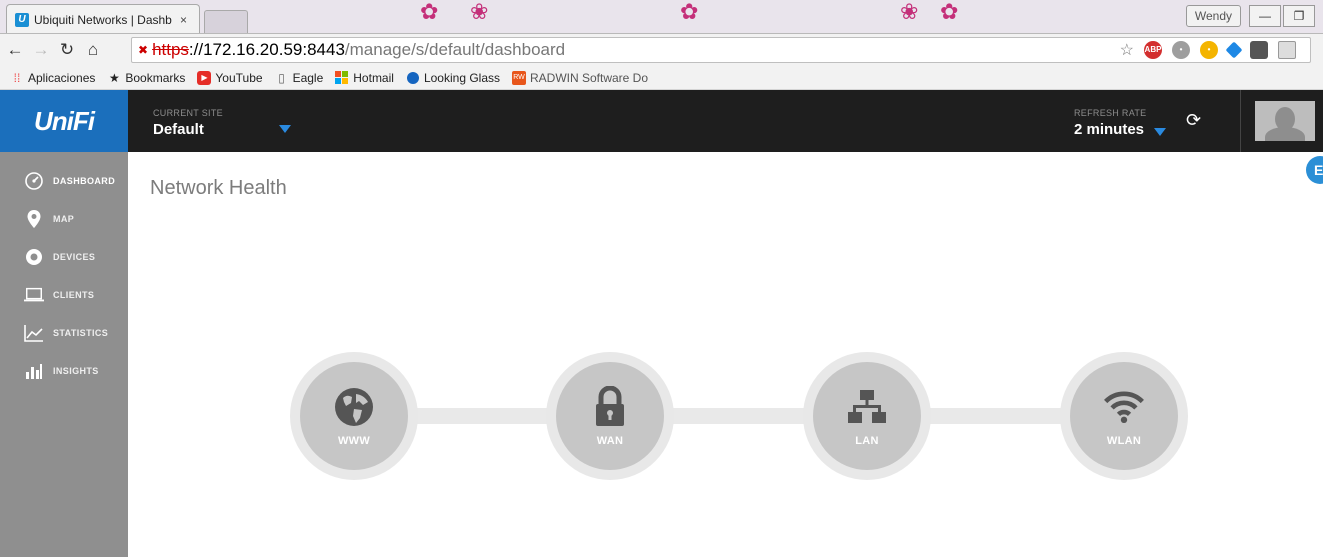 This screenshot has width=1323, height=557. I want to click on sidebar-item-clients: CLIENTS, so click(64, 295).